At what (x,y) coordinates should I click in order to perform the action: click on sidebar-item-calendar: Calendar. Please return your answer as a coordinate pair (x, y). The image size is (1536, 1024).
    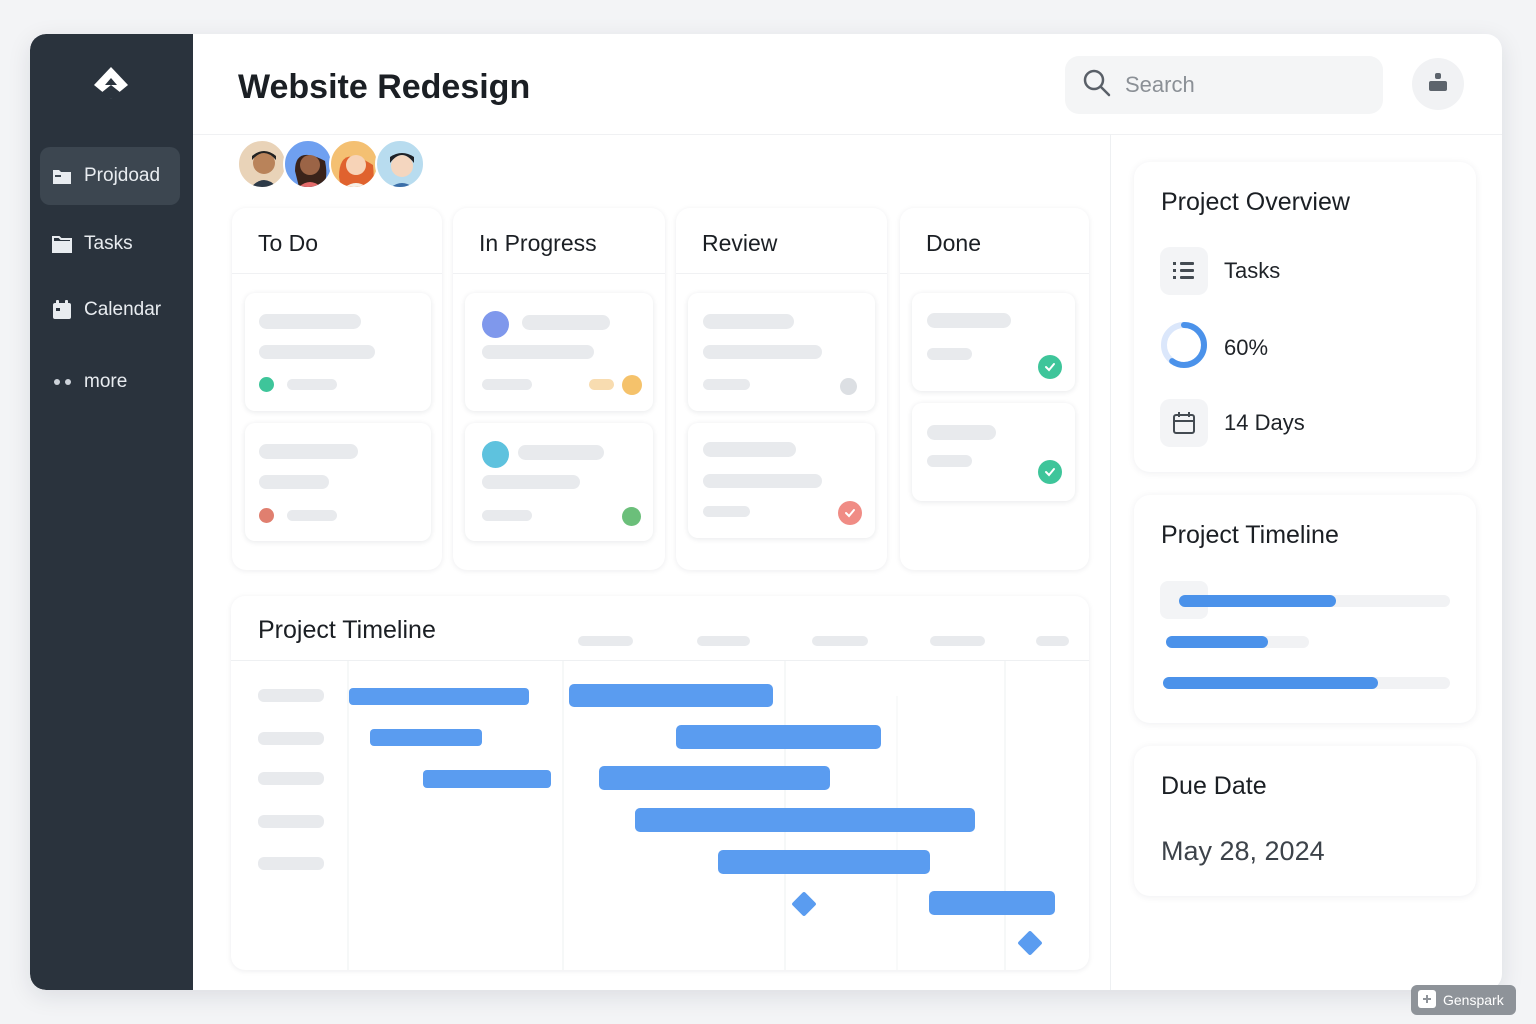
    Looking at the image, I should click on (110, 310).